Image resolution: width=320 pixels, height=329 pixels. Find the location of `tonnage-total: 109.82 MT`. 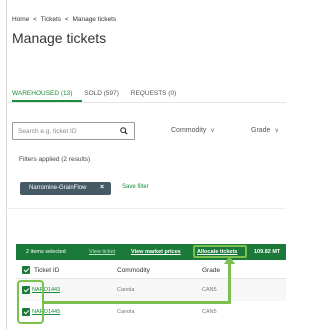

tonnage-total: 109.82 MT is located at coordinates (267, 252).